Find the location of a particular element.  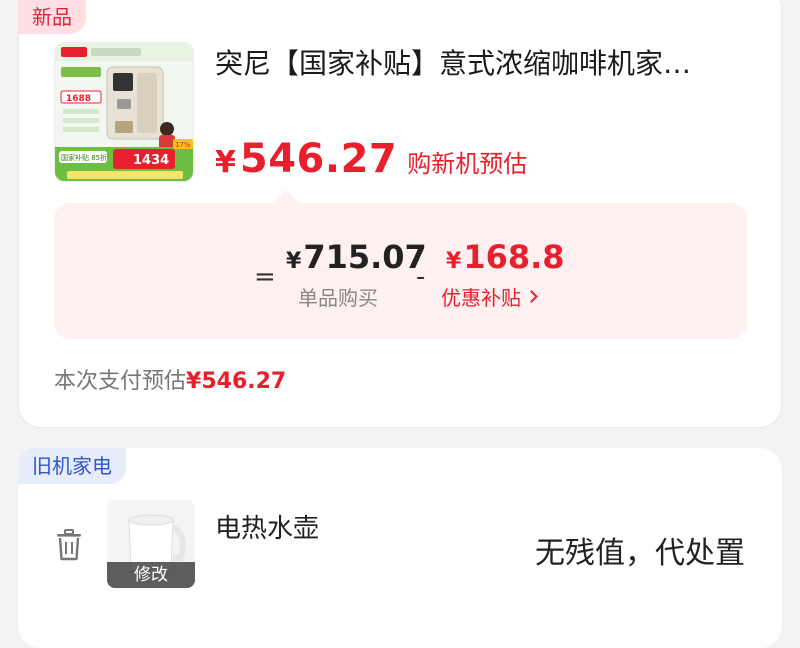

badge-subsidy: 国家补贴 85折 is located at coordinates (84, 157).